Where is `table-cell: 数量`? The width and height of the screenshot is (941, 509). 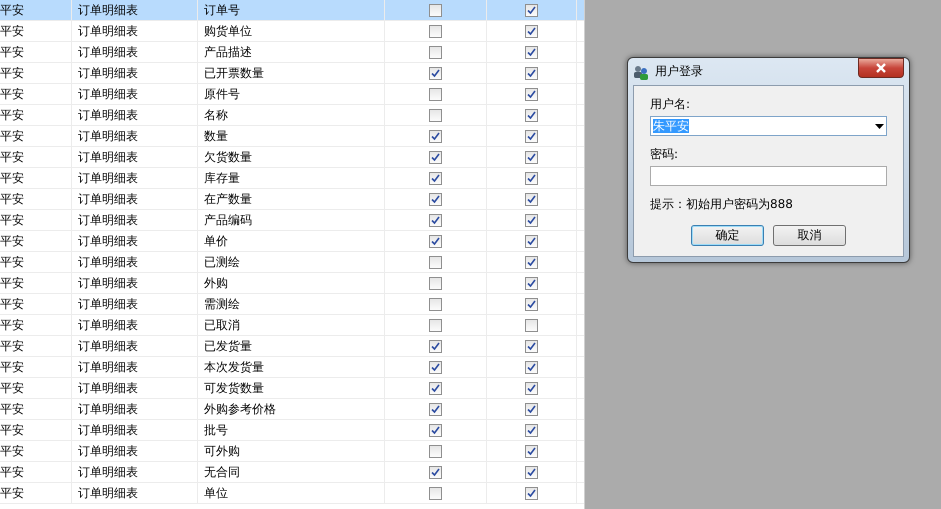 table-cell: 数量 is located at coordinates (216, 136).